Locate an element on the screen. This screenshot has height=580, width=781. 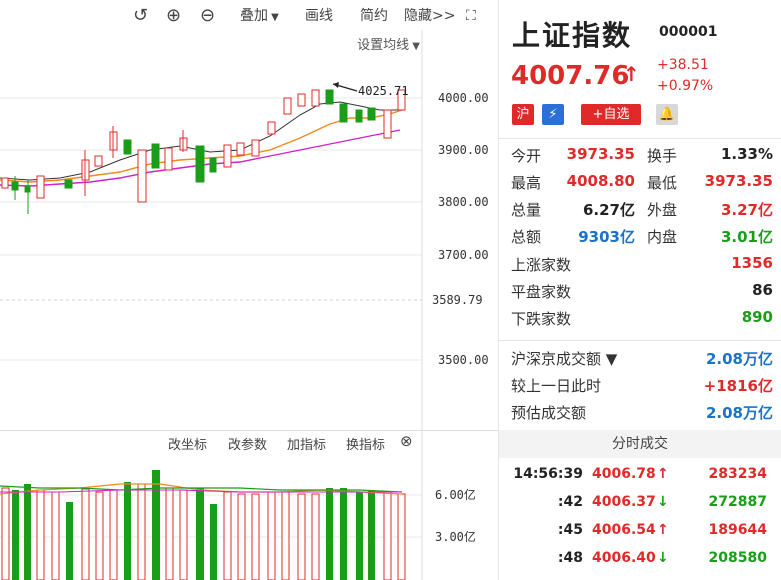
peak-label: 4025.71 is located at coordinates (383, 91).